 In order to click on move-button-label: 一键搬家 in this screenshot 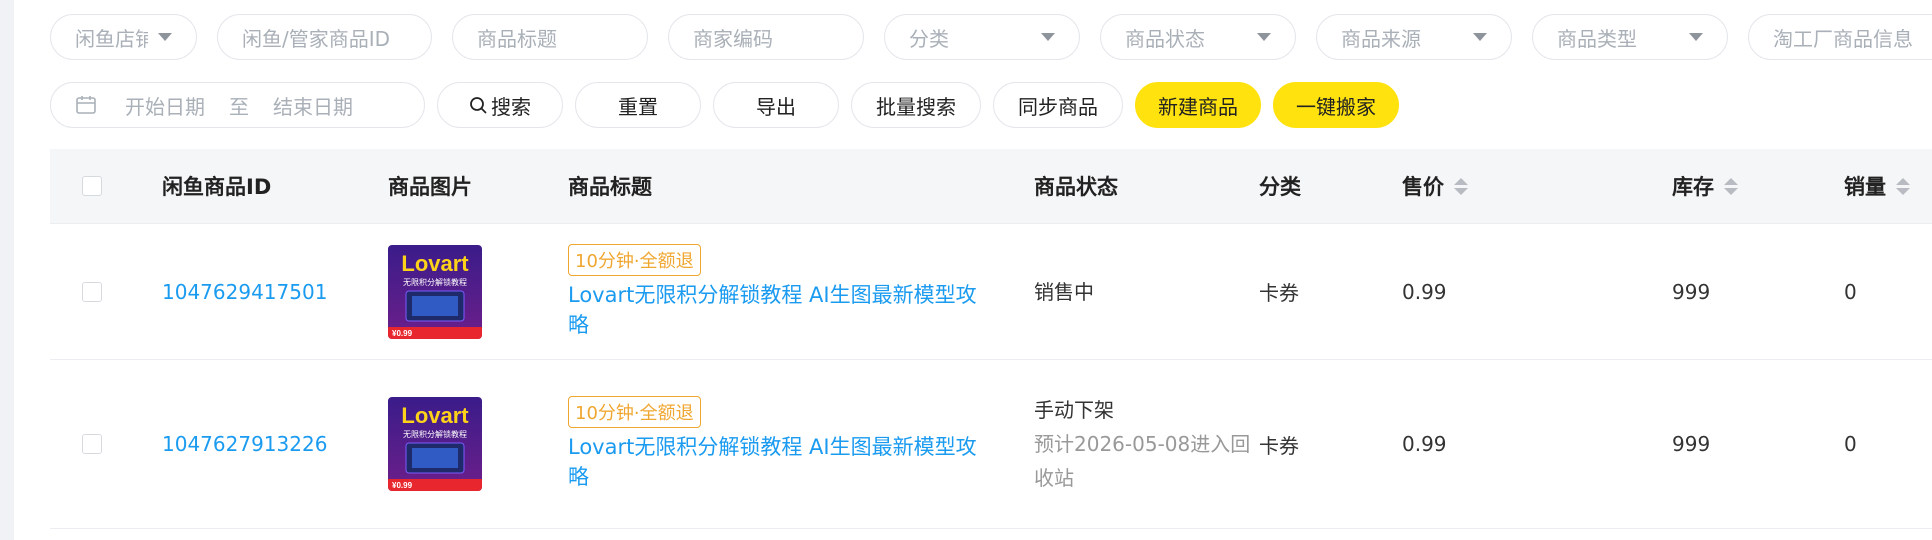, I will do `click(1336, 106)`.